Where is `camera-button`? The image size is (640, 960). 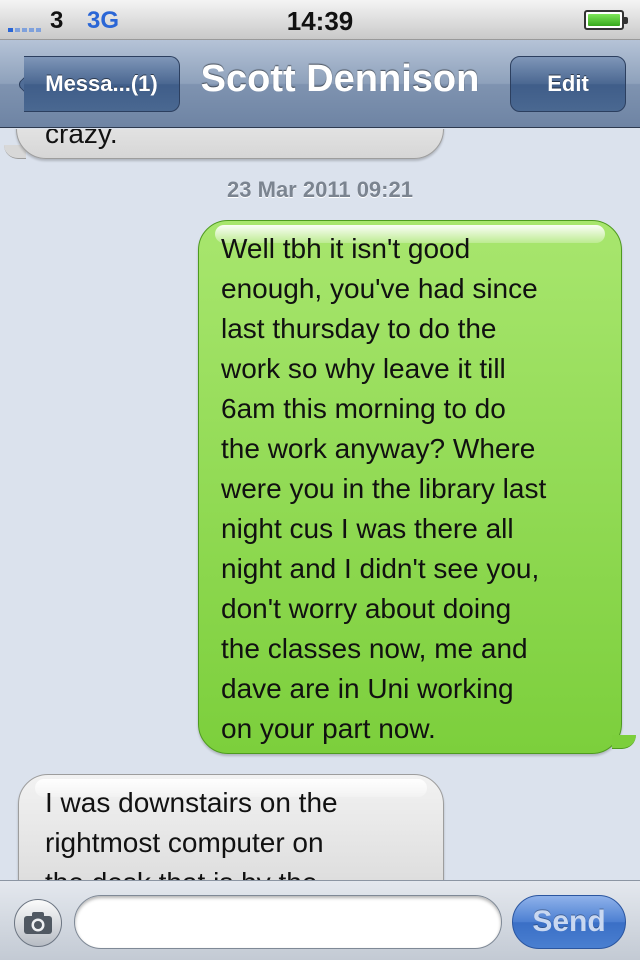
camera-button is located at coordinates (38, 923).